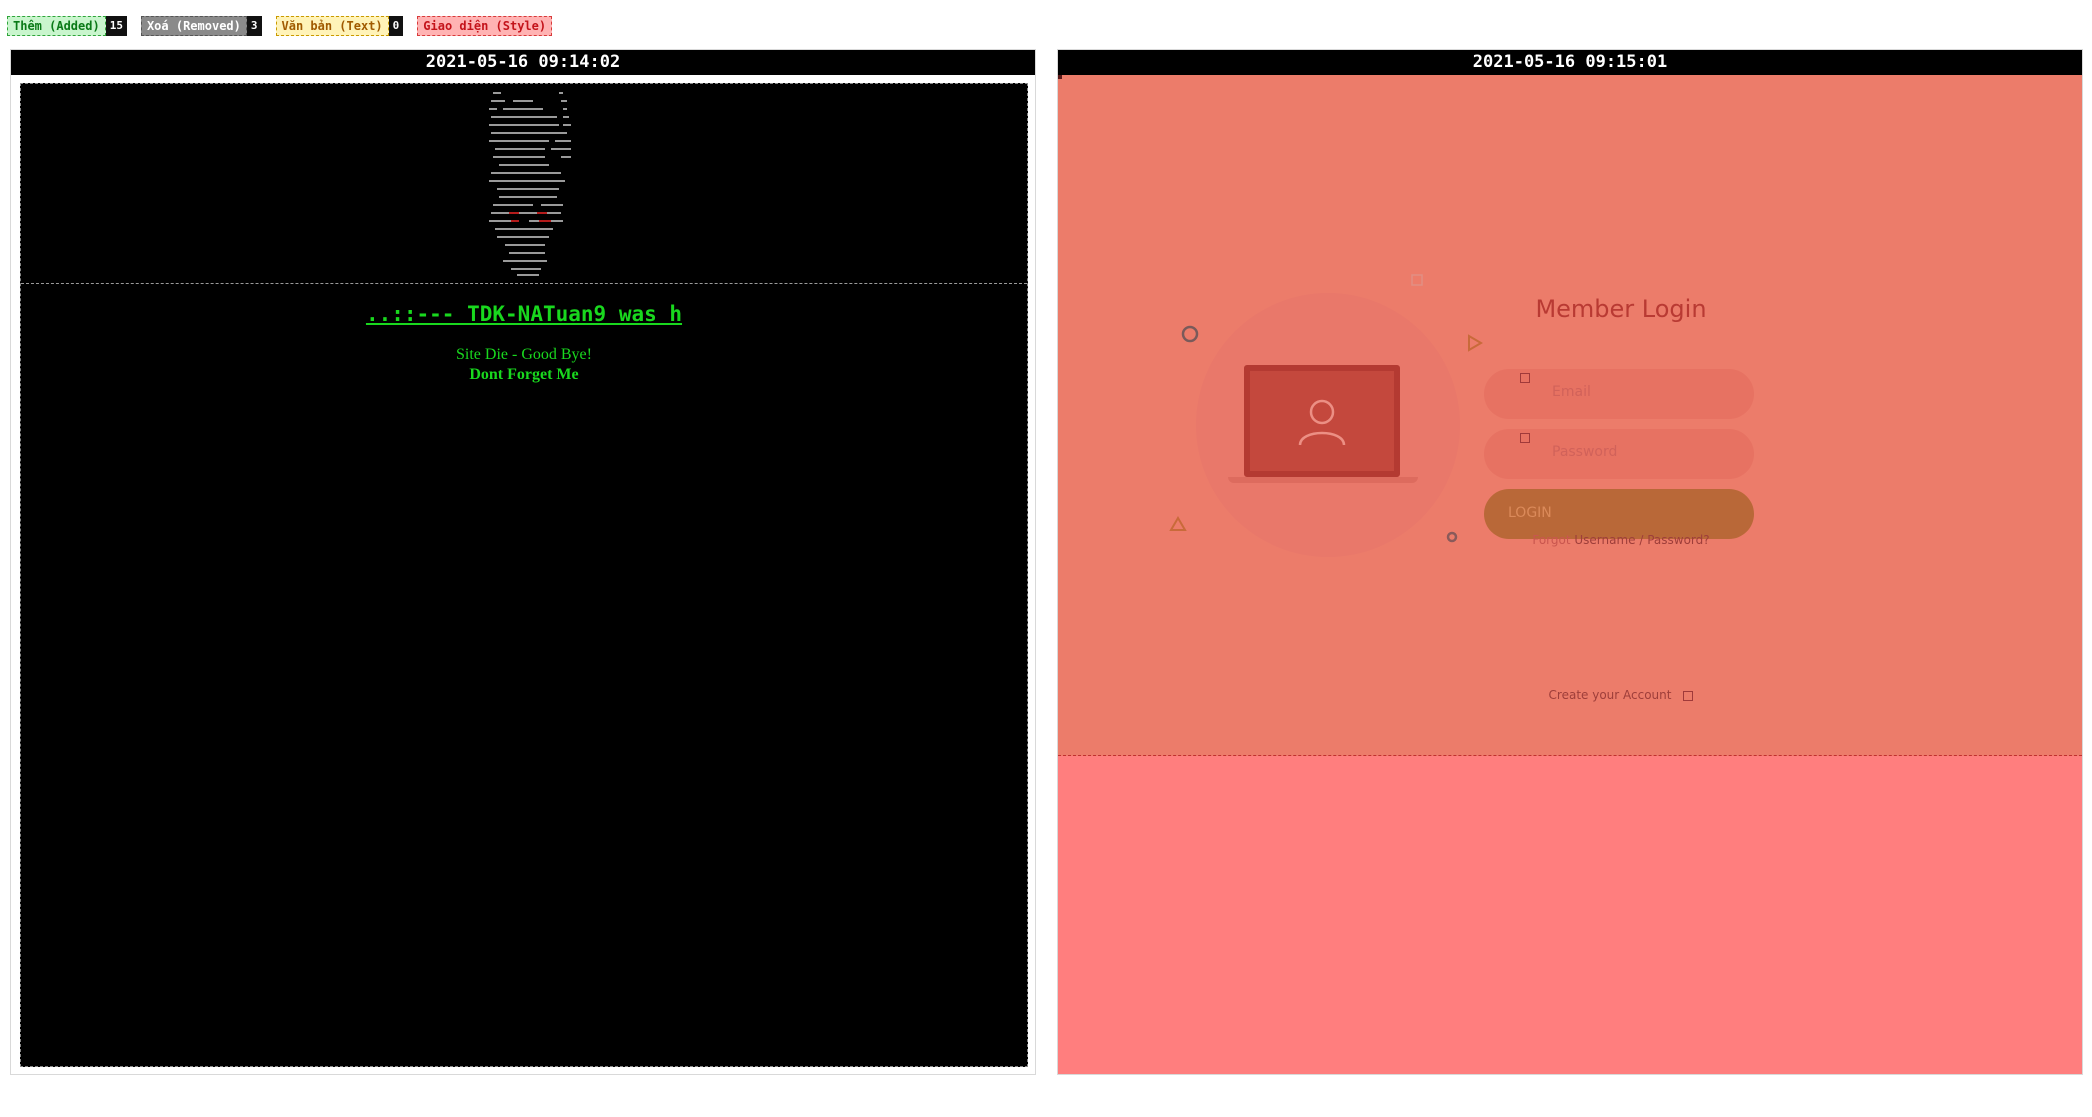  I want to click on legend-style-label: Giao diện (Style), so click(485, 26).